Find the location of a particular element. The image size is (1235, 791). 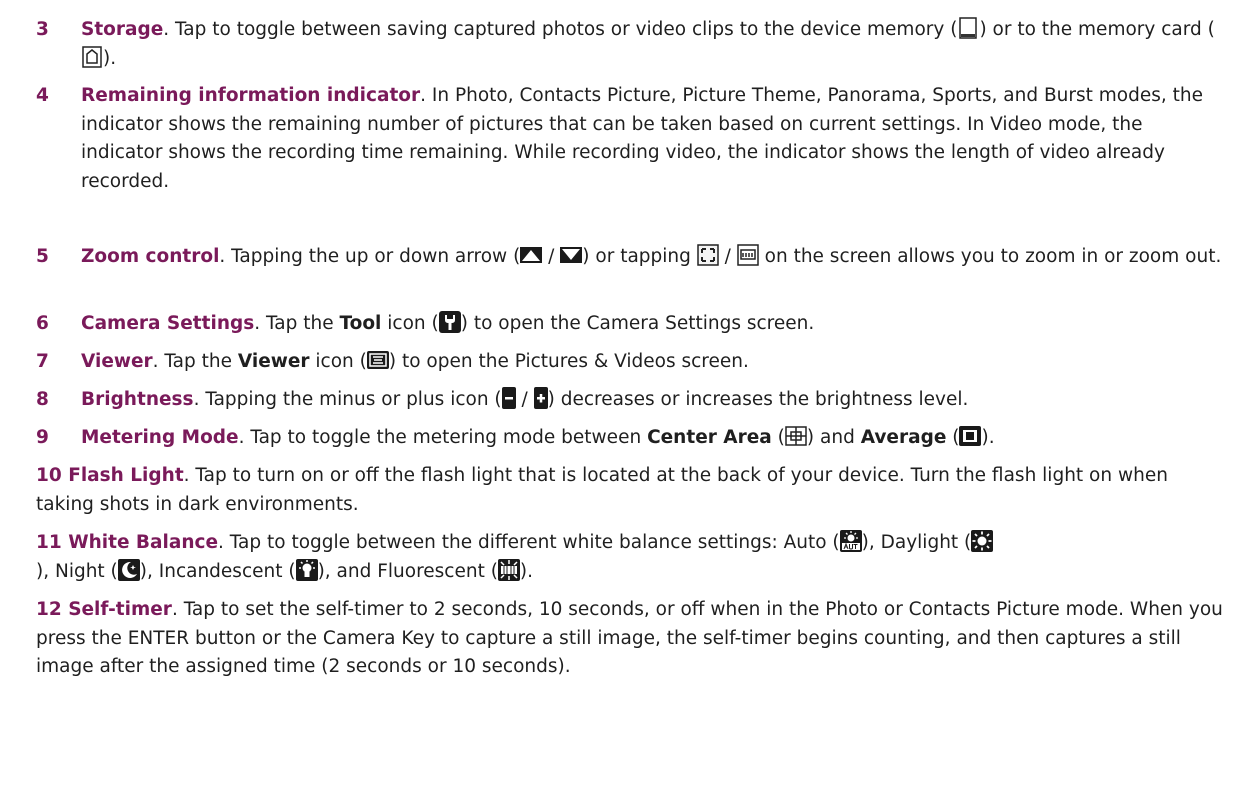

item-title: Zoom control is located at coordinates (150, 256).